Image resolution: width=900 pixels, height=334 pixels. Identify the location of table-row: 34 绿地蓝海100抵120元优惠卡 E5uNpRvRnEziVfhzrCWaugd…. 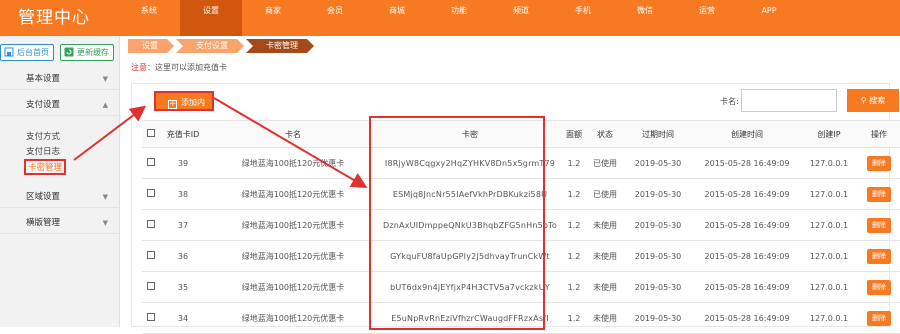
(521, 318).